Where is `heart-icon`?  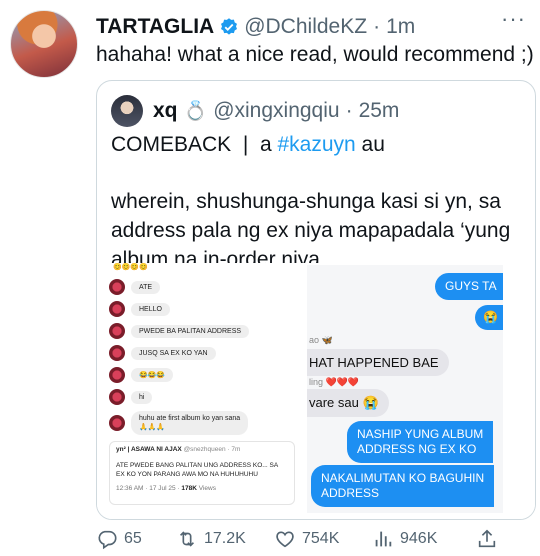
heart-icon is located at coordinates (285, 539).